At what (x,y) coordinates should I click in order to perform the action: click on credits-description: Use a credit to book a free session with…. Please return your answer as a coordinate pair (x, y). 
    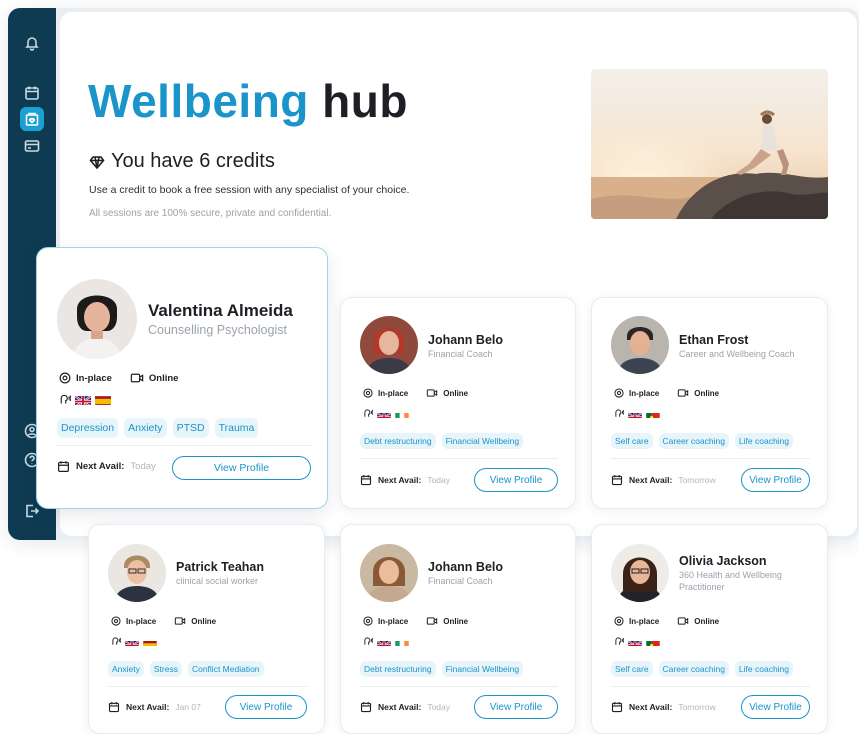
    Looking at the image, I should click on (249, 190).